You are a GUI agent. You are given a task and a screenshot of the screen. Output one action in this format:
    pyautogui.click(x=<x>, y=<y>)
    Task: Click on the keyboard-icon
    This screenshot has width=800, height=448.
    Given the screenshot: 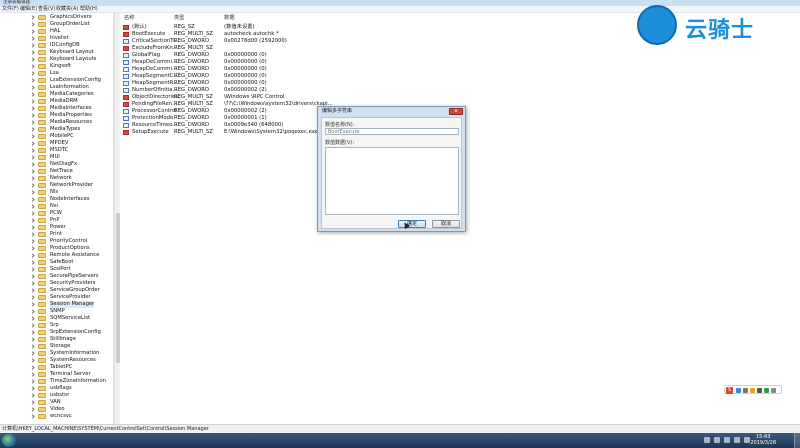 What is the action you would take?
    pyautogui.click(x=766, y=390)
    